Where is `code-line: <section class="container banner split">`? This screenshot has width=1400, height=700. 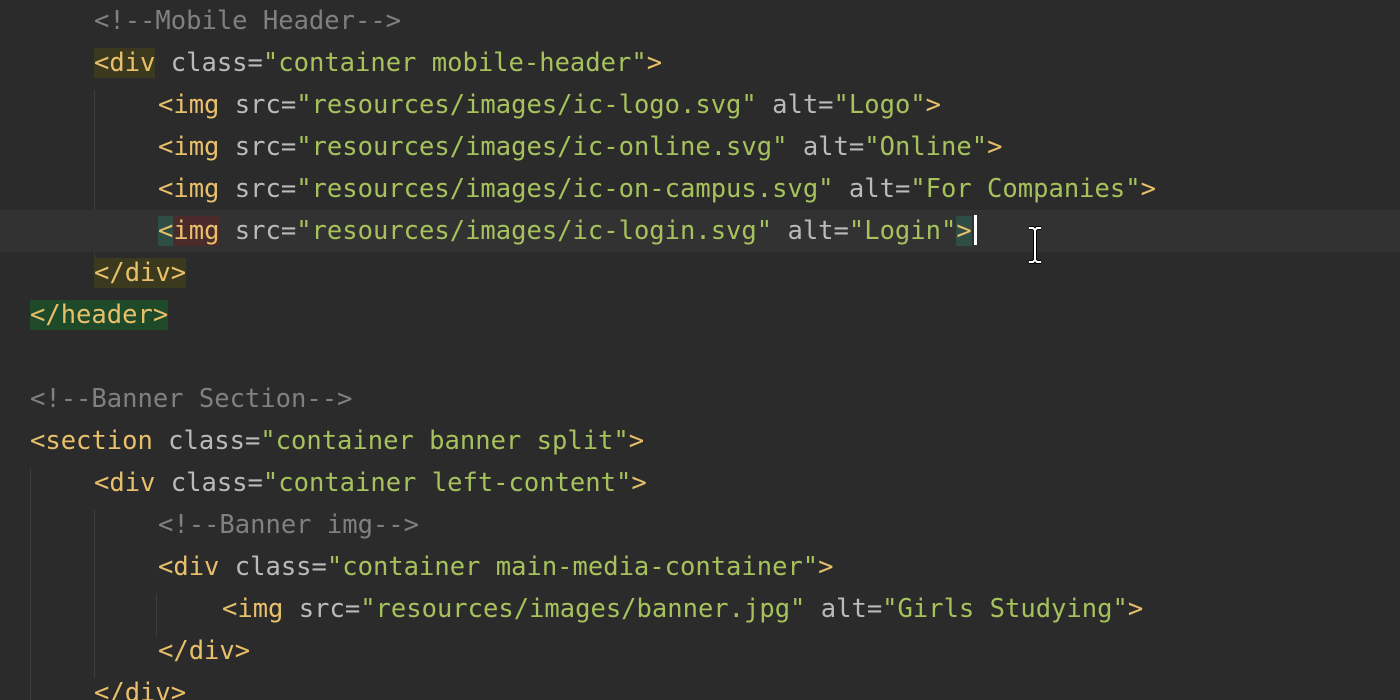 code-line: <section class="container banner split"> is located at coordinates (700, 441).